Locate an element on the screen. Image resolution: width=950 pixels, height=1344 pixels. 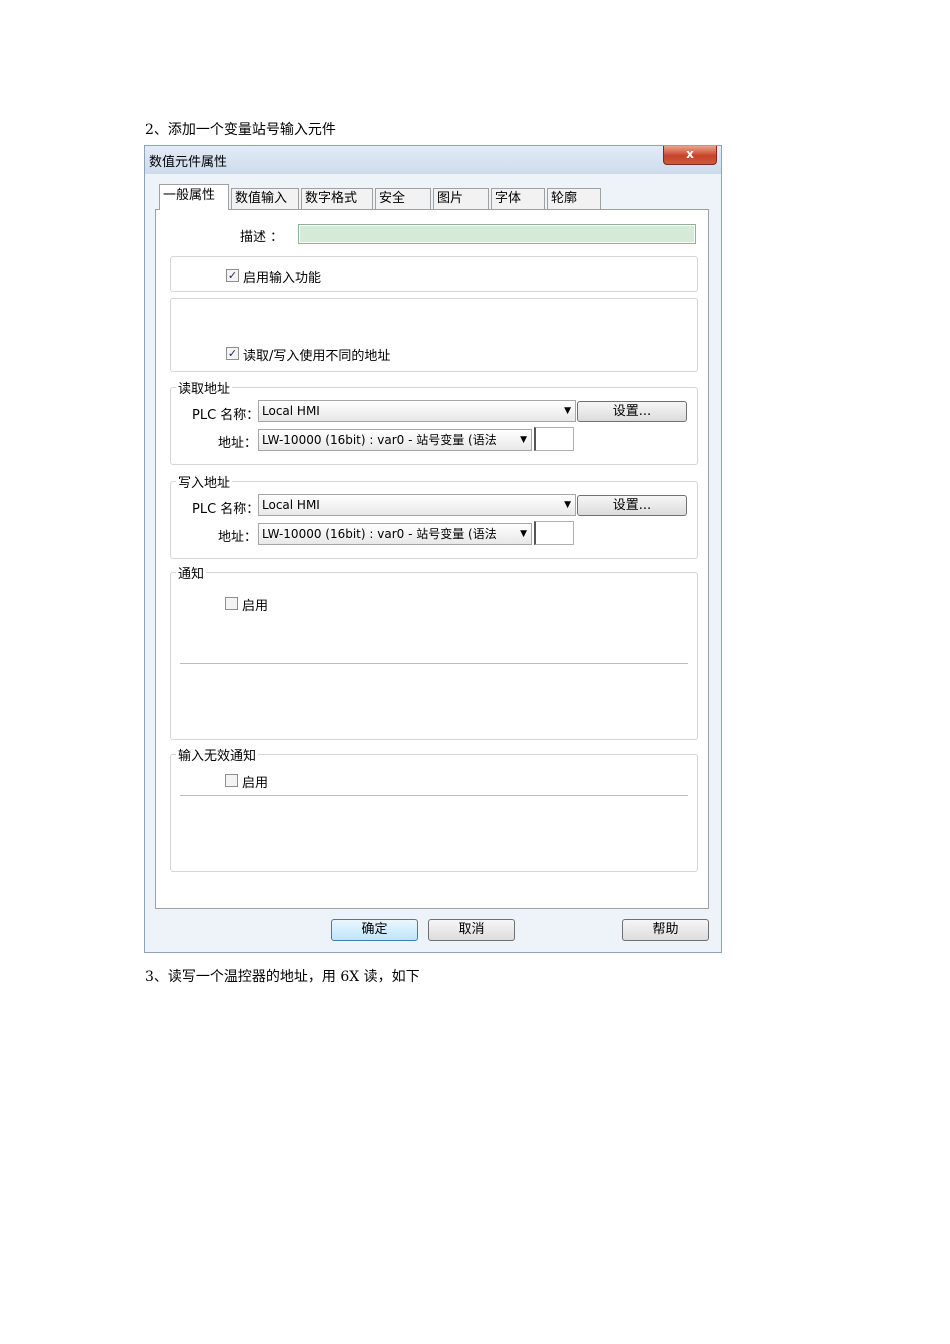
read-address-label: 地址： is located at coordinates (238, 443).